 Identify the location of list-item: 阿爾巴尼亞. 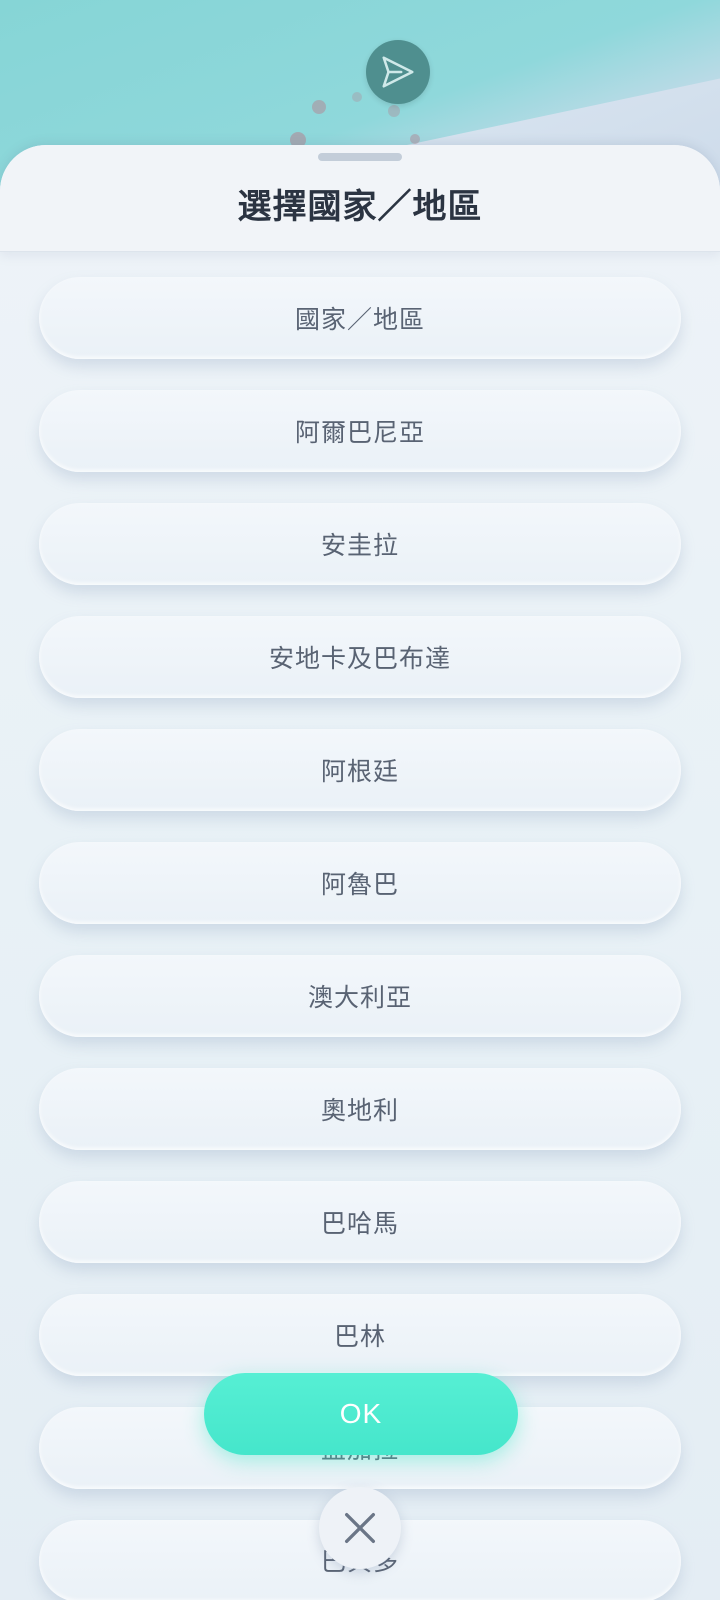
(360, 431).